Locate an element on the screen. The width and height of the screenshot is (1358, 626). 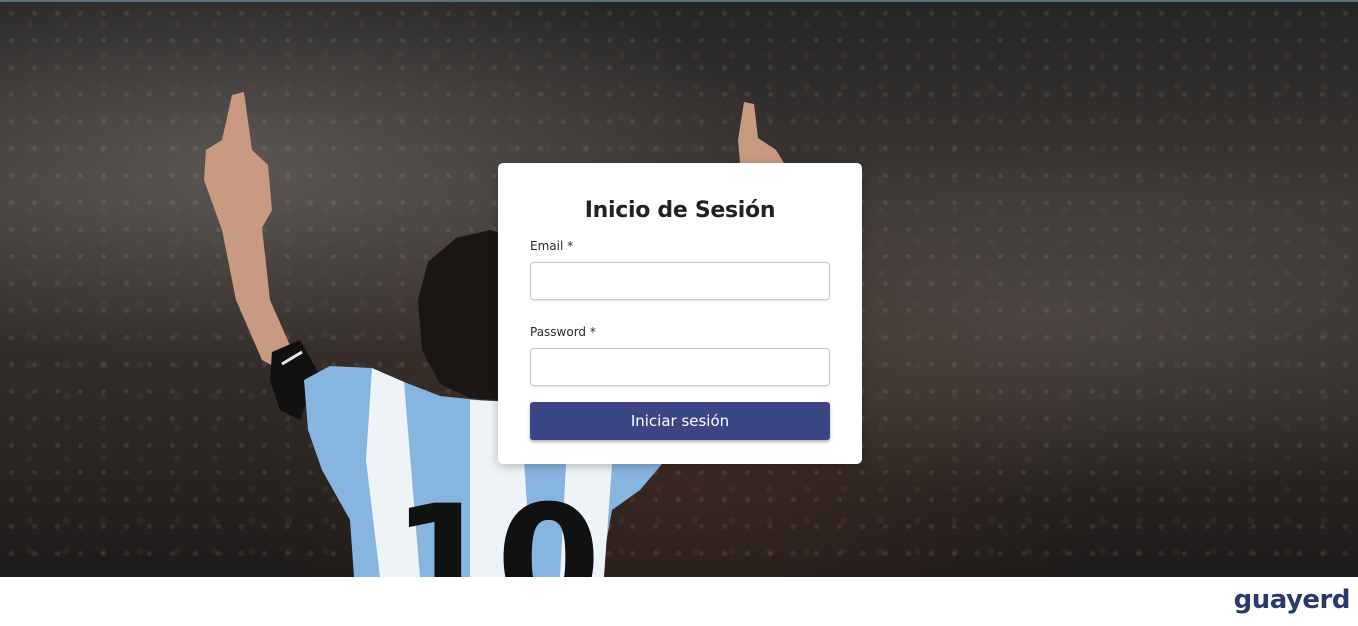
right-hand-shape is located at coordinates (761, 132).